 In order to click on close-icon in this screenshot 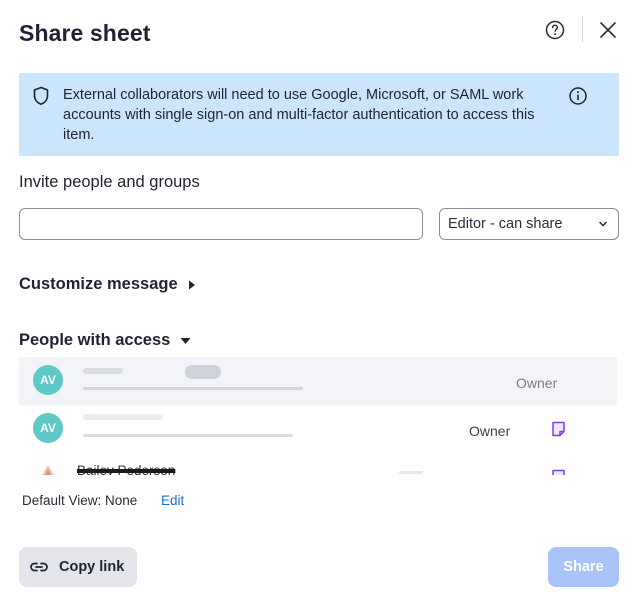, I will do `click(608, 30)`.